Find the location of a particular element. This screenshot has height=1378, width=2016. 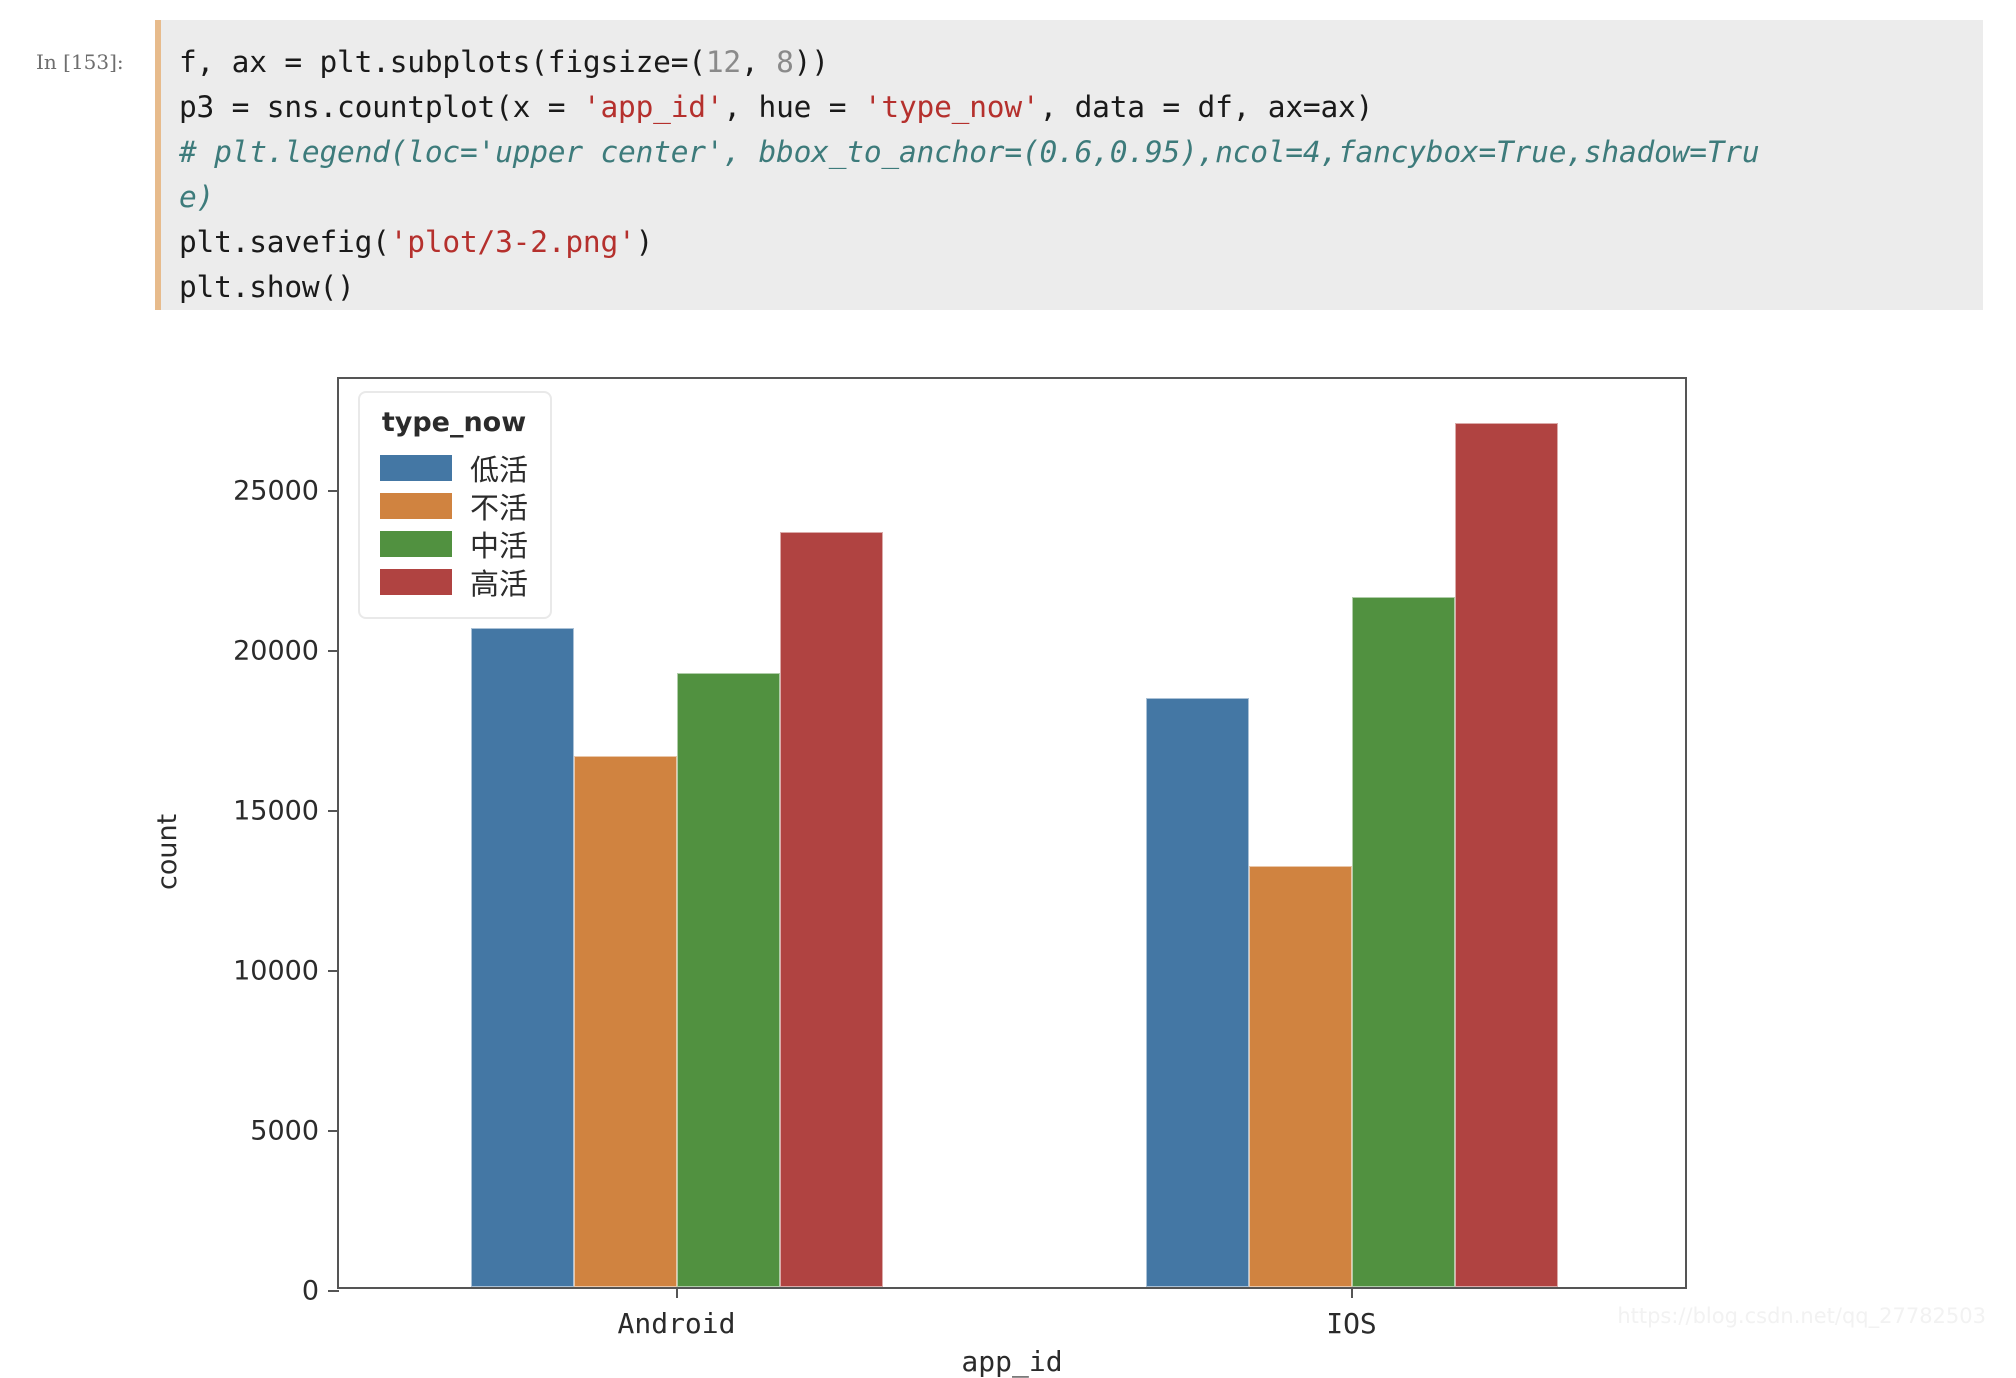

x-axis-label: app_id is located at coordinates (1012, 1361).